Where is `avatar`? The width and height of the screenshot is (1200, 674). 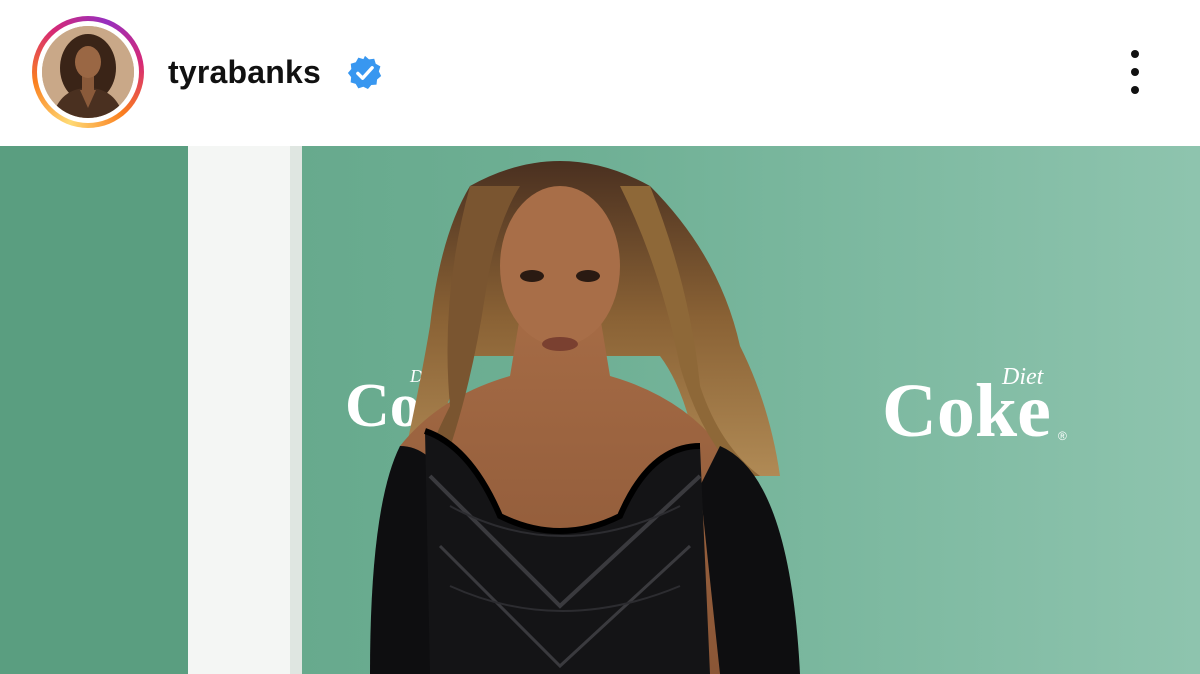
avatar is located at coordinates (88, 72).